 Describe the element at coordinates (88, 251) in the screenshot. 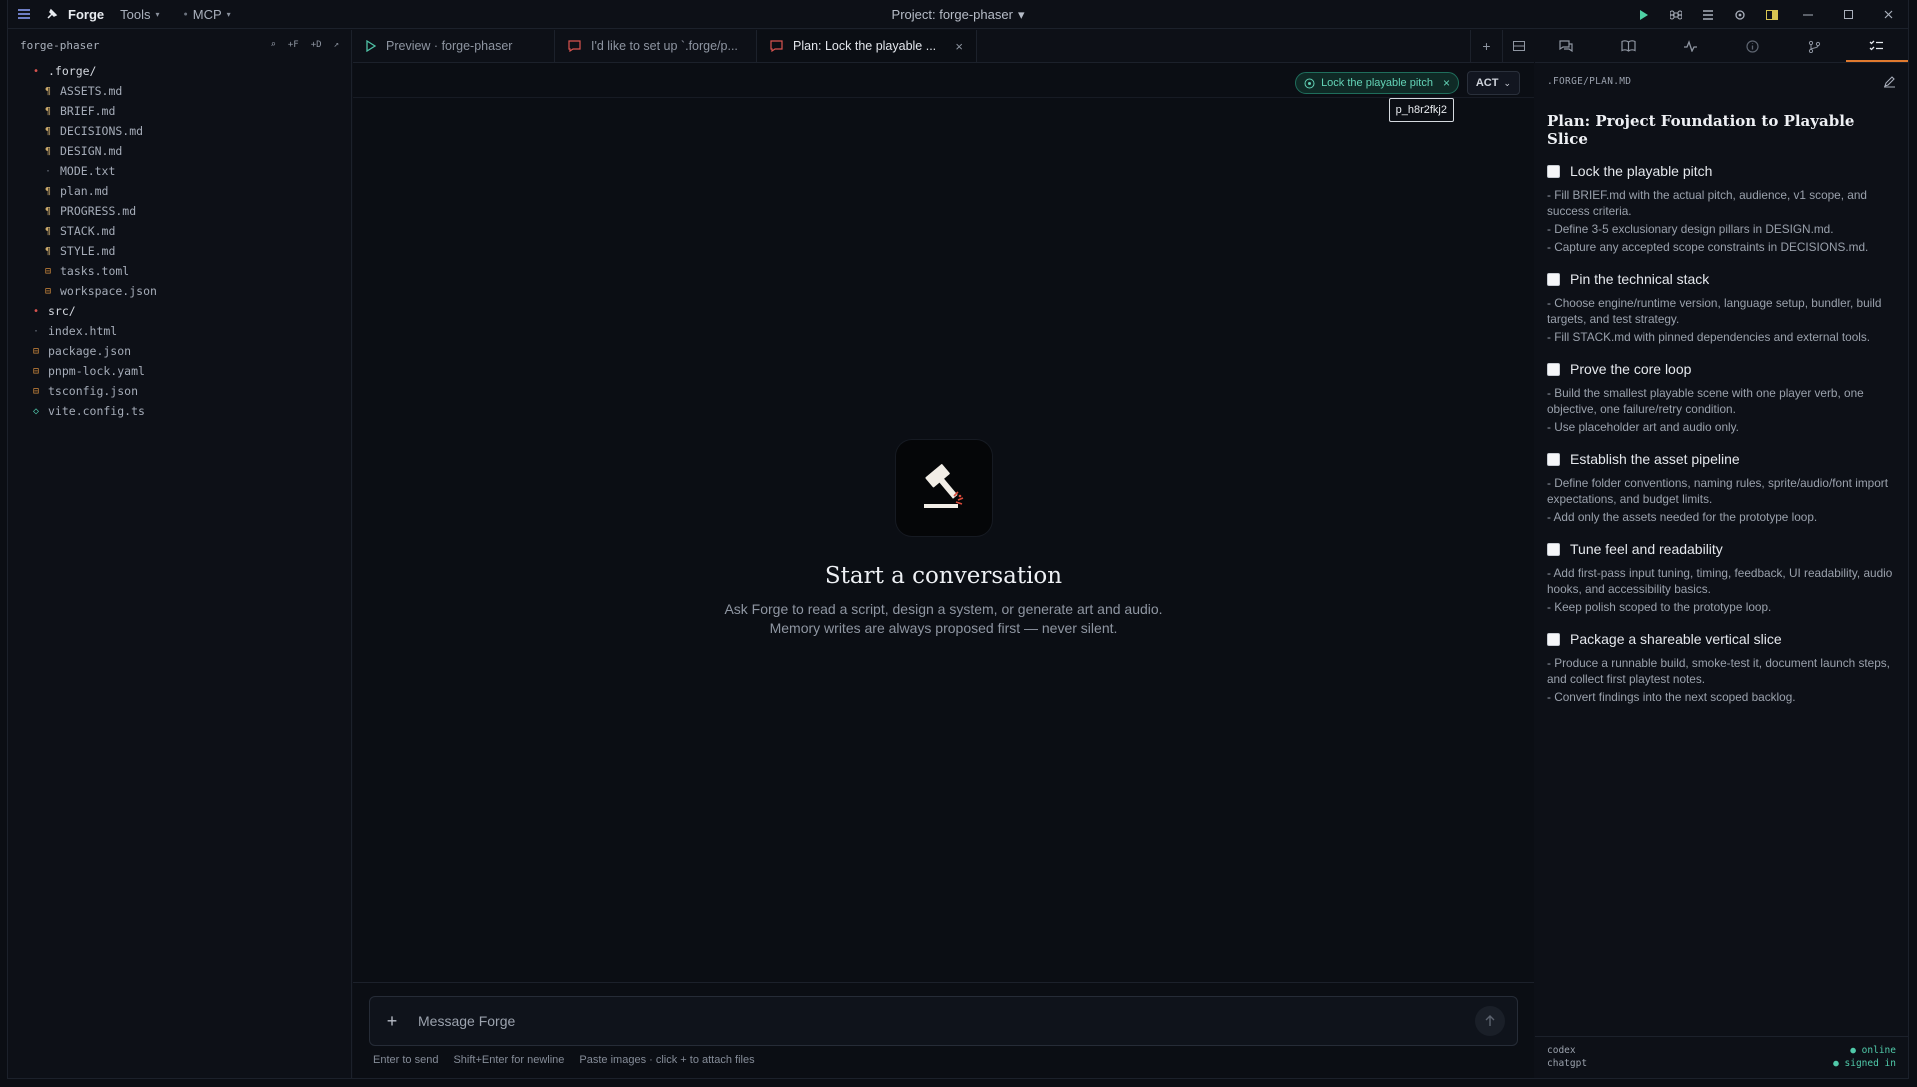

I see `tree-item-label: STYLE.md` at that location.